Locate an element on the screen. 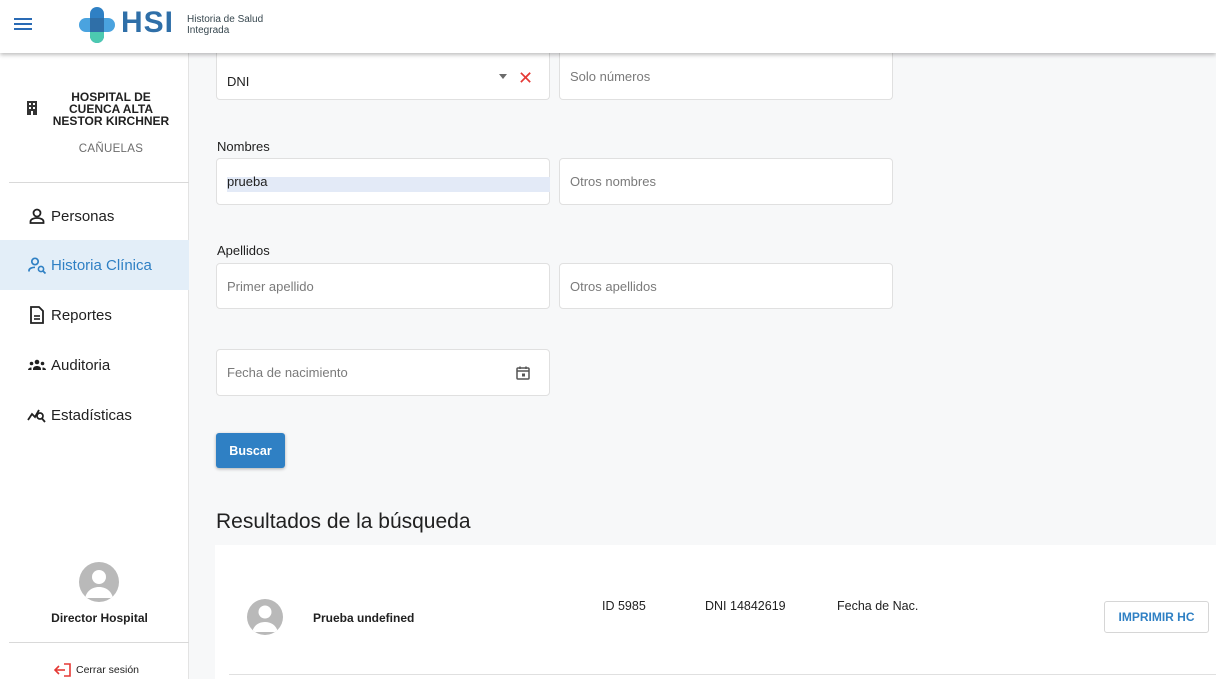  document-type-select: DNI ✕ is located at coordinates (383, 76).